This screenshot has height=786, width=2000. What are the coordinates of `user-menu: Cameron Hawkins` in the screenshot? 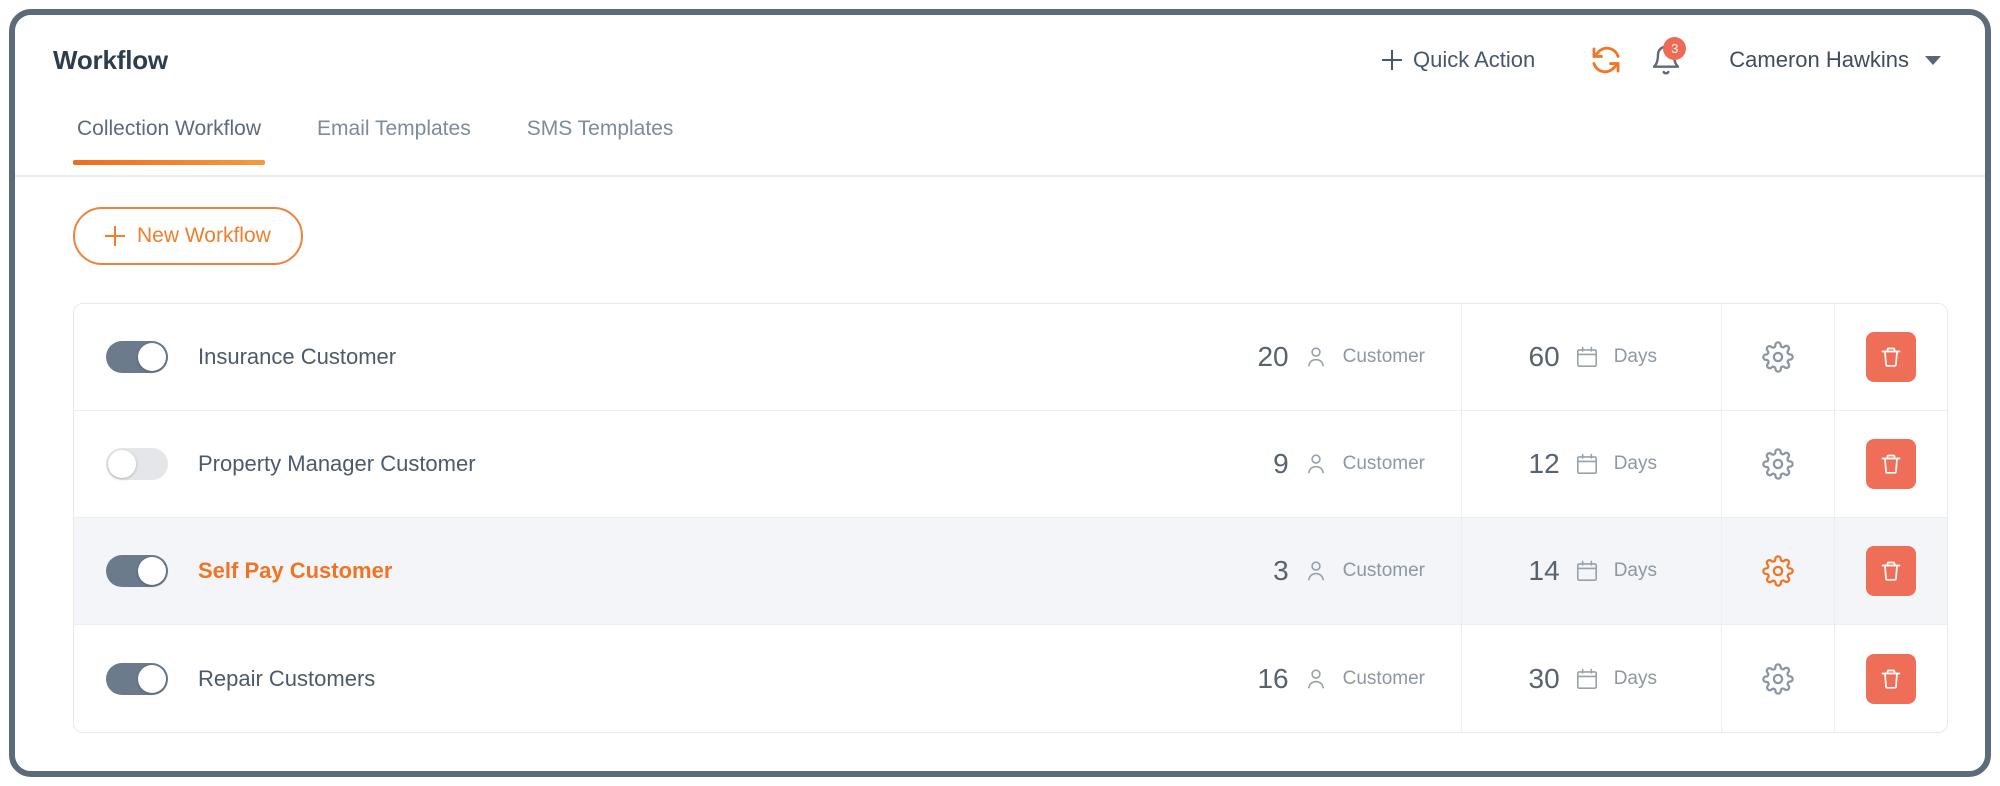 It's located at (1835, 60).